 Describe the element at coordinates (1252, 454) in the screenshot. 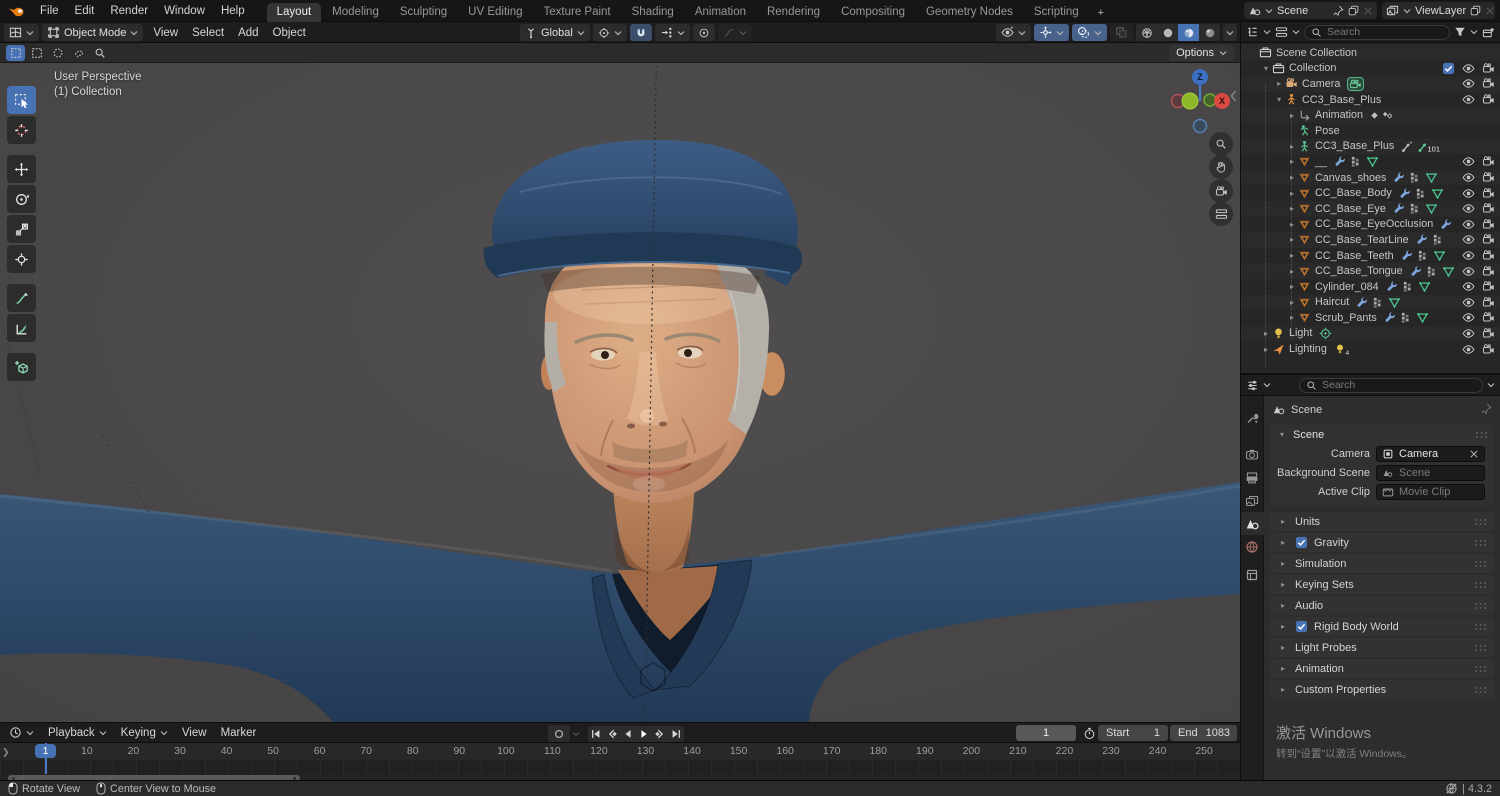

I see `properties-tab-render` at that location.